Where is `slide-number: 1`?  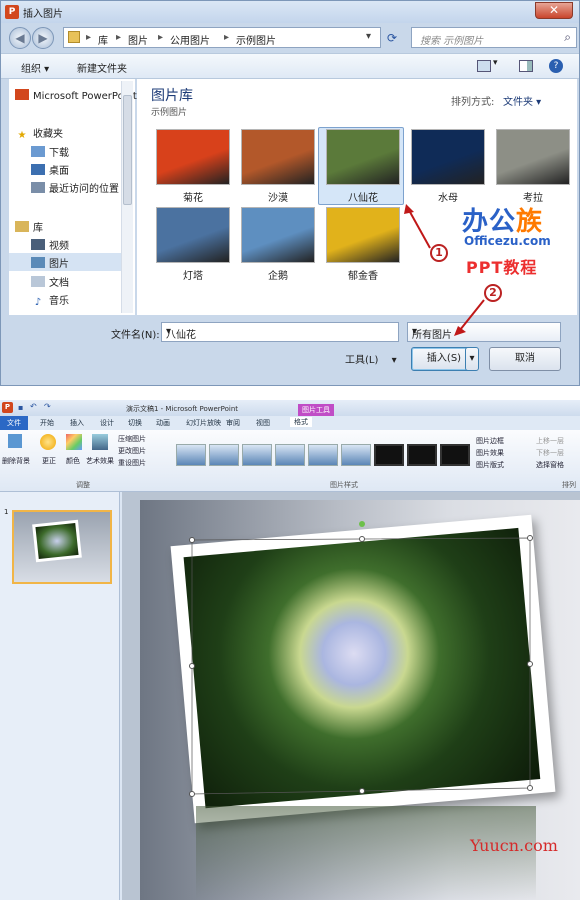
slide-number: 1 is located at coordinates (6, 512).